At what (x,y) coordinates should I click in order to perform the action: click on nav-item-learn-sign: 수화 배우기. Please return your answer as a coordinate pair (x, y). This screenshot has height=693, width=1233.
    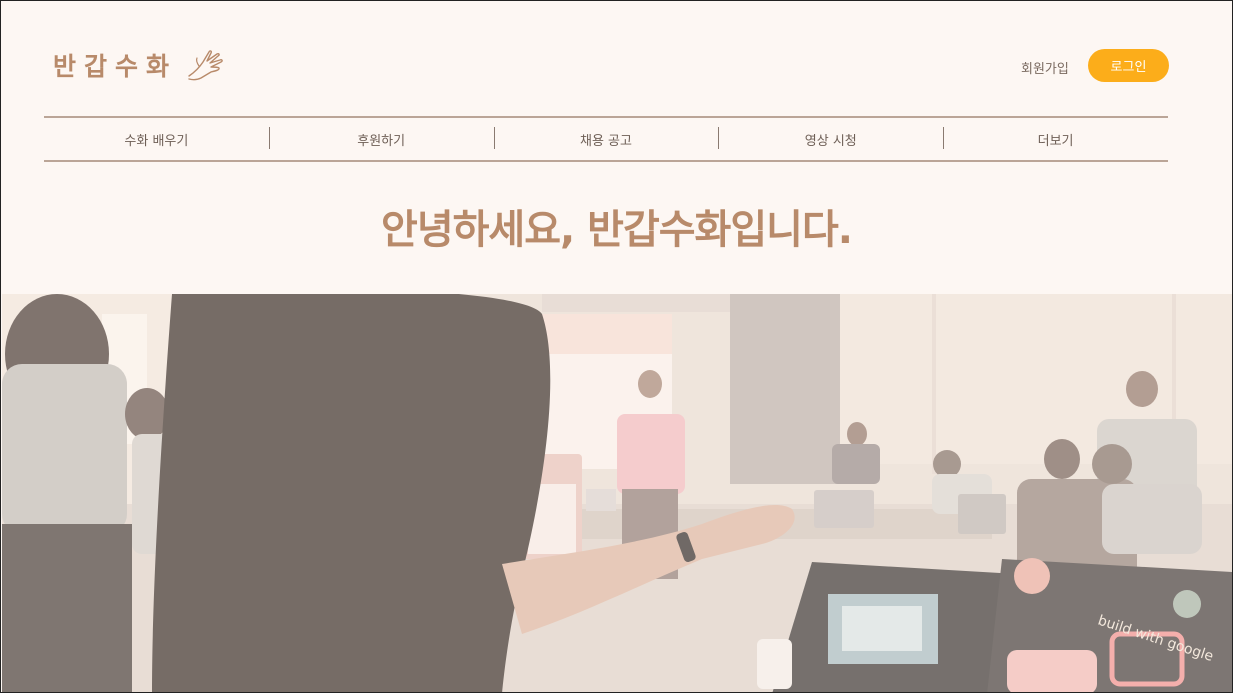
    Looking at the image, I should click on (156, 139).